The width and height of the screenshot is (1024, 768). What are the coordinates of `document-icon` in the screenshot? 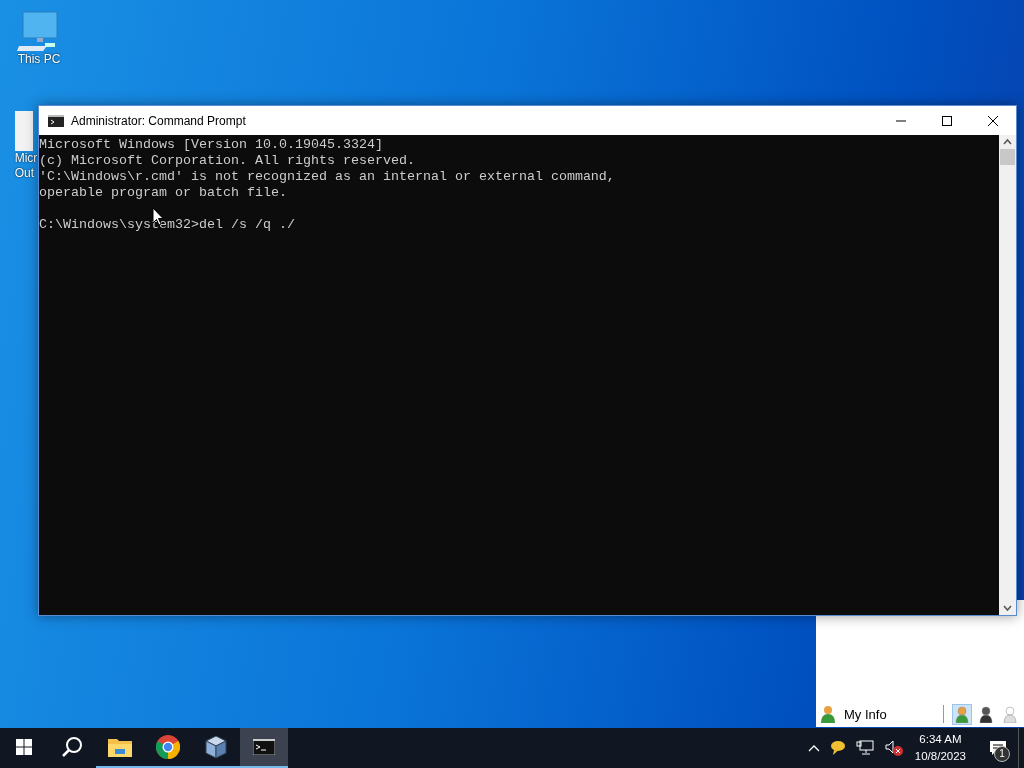 It's located at (23, 131).